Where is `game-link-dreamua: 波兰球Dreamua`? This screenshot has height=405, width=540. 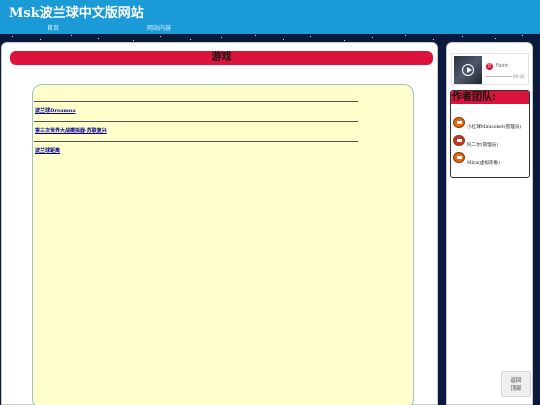 game-link-dreamua: 波兰球Dreamua is located at coordinates (55, 110).